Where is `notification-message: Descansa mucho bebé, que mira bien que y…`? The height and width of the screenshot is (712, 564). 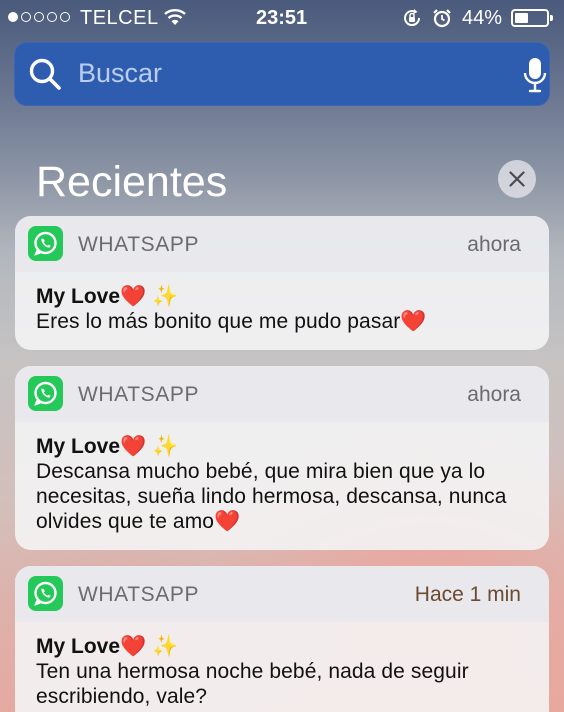 notification-message: Descansa mucho bebé, que mira bien que y… is located at coordinates (271, 496).